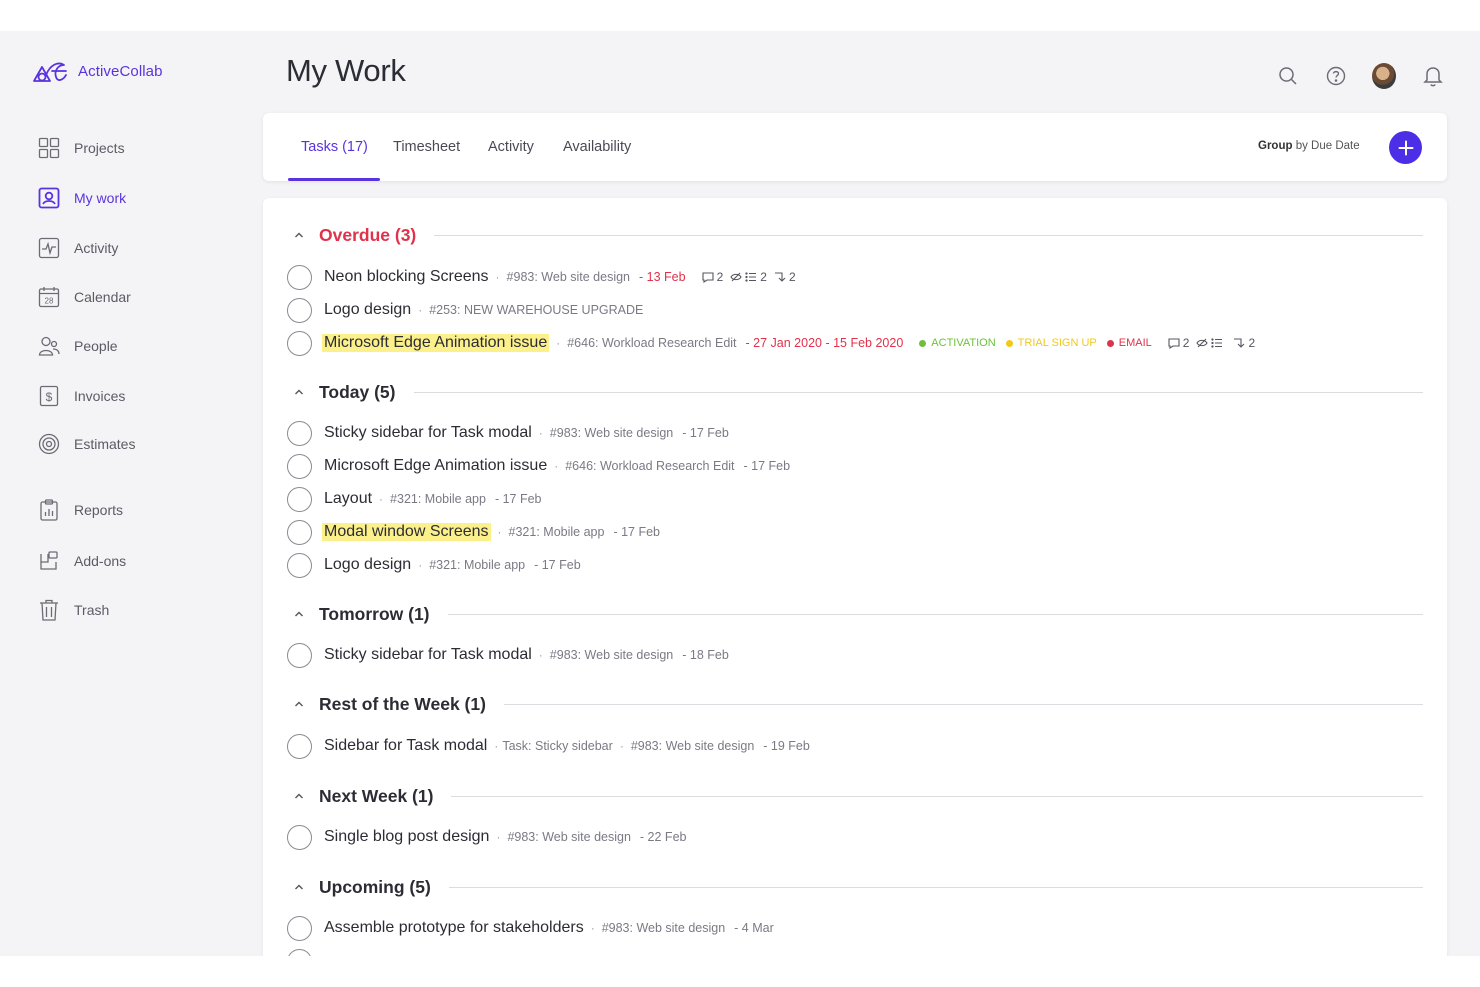 The width and height of the screenshot is (1480, 987). I want to click on label-text: ACTIVATION, so click(963, 343).